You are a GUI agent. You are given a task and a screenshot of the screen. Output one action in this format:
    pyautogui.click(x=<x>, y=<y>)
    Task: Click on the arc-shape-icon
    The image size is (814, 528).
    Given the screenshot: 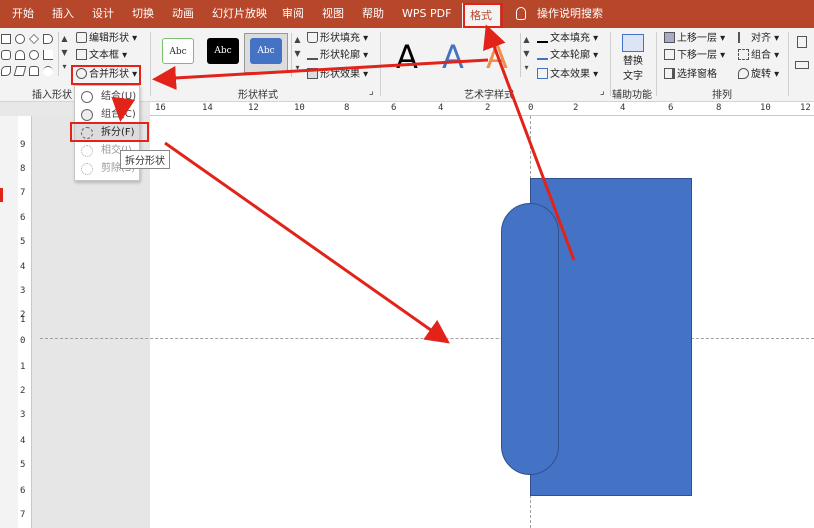 What is the action you would take?
    pyautogui.click(x=48, y=39)
    